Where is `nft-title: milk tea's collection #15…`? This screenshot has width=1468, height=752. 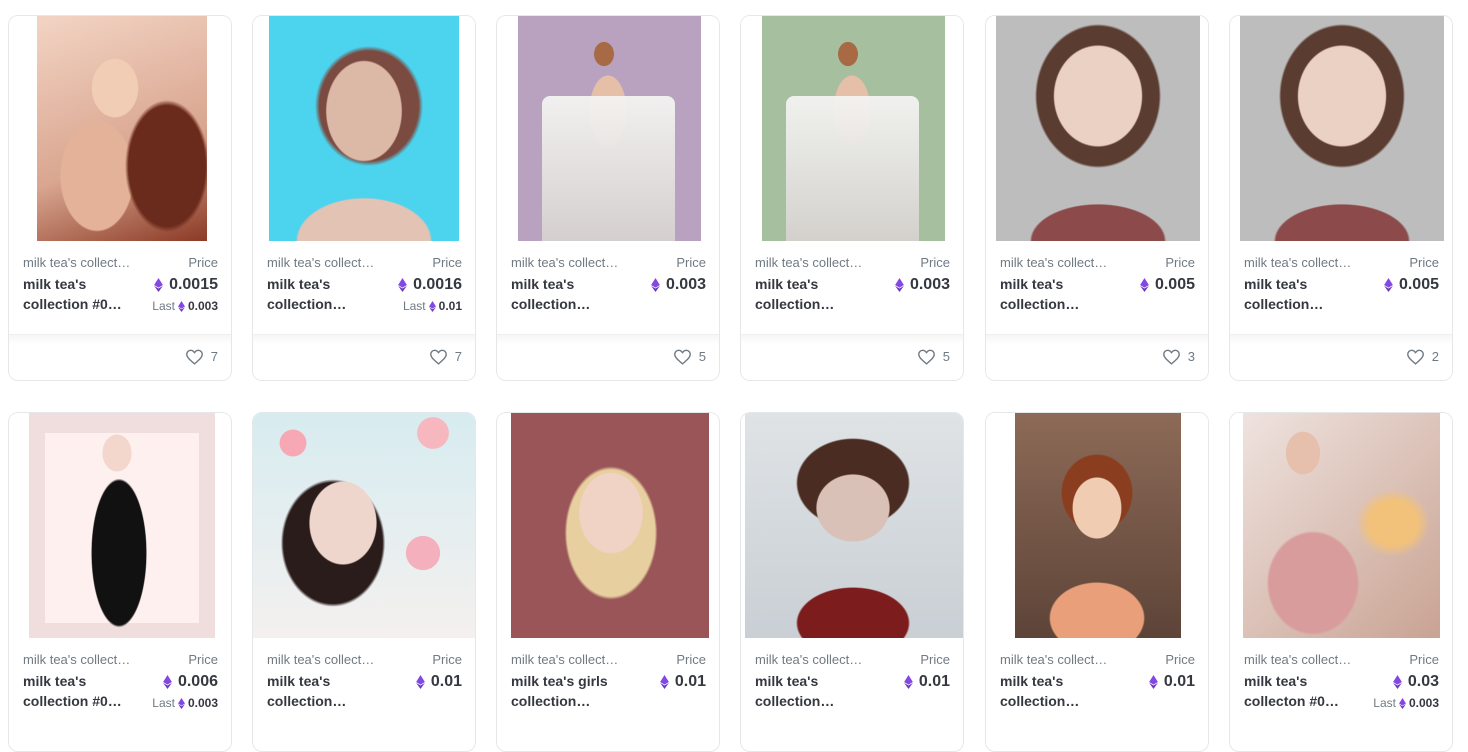
nft-title: milk tea's collection #15… is located at coordinates (564, 294).